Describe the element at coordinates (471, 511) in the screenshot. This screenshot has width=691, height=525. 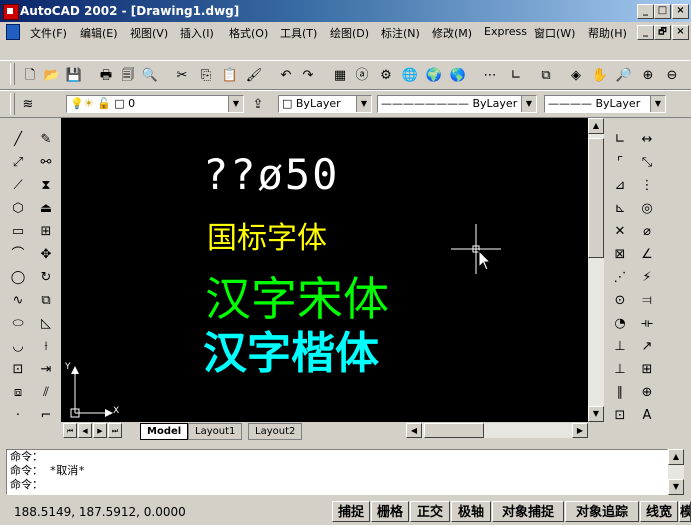
I see `polar-toggle: 极轴` at that location.